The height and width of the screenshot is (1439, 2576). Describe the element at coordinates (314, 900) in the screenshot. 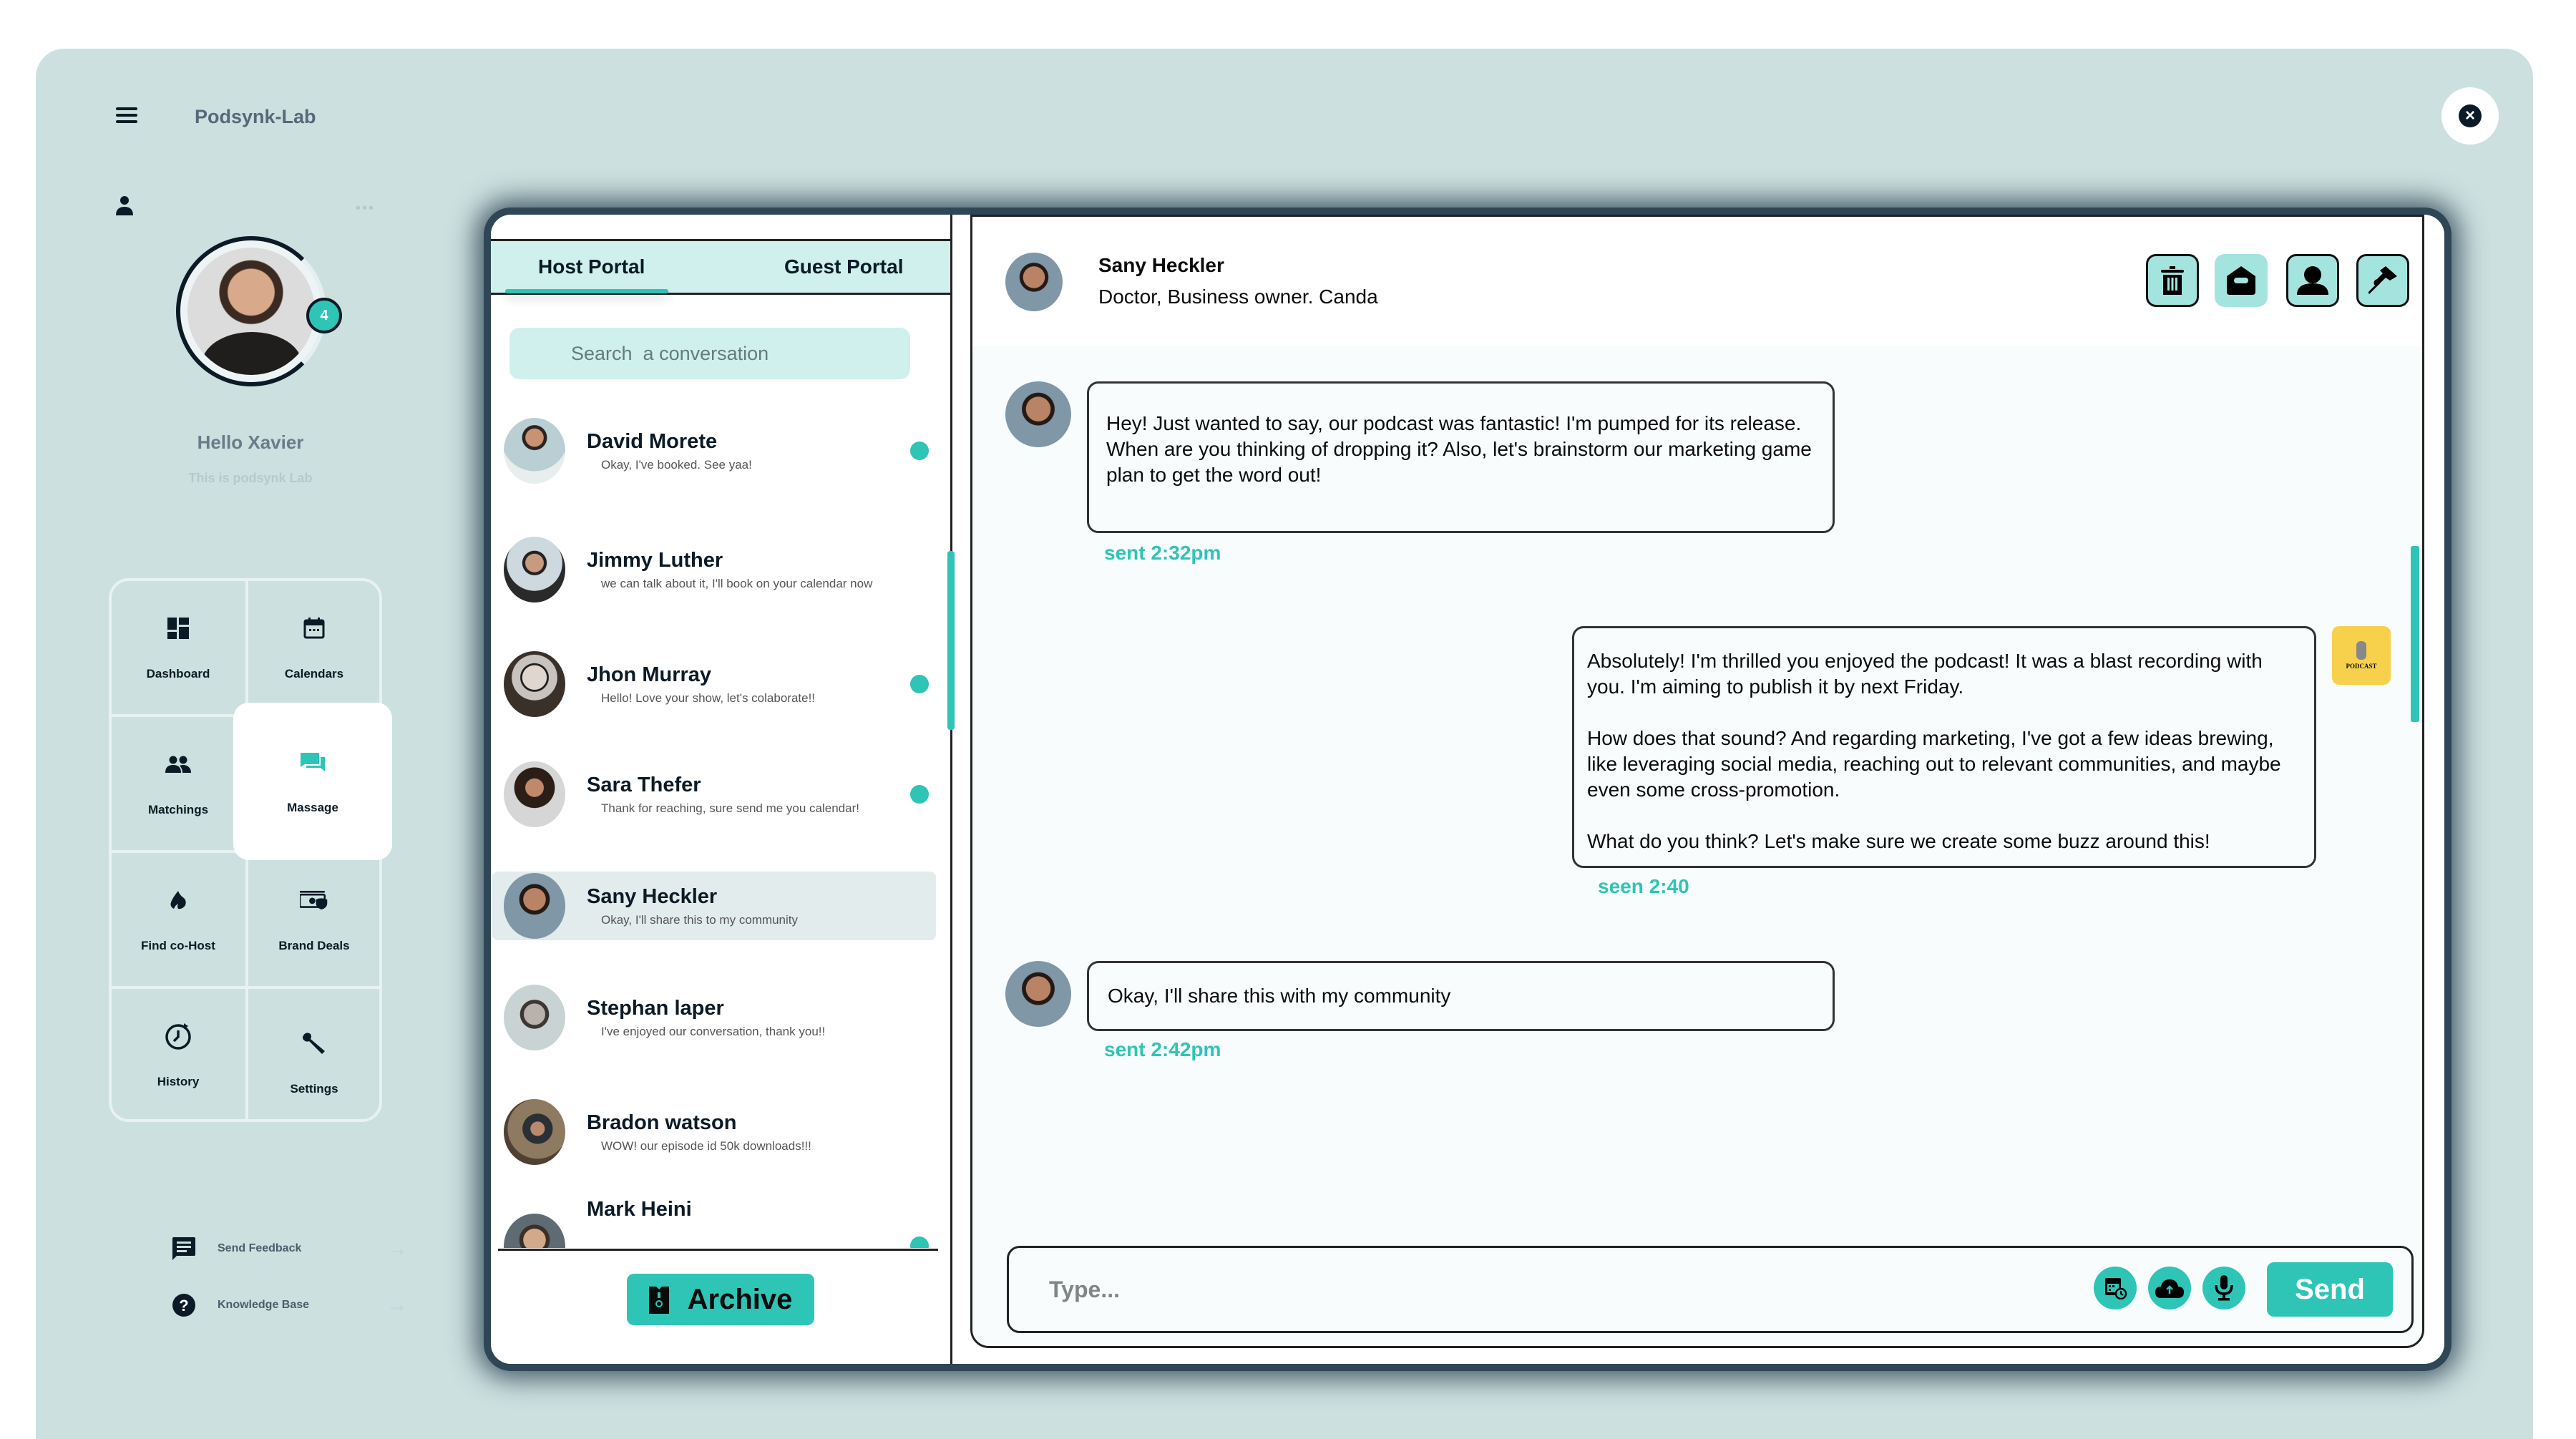

I see `money-shield-icon` at that location.